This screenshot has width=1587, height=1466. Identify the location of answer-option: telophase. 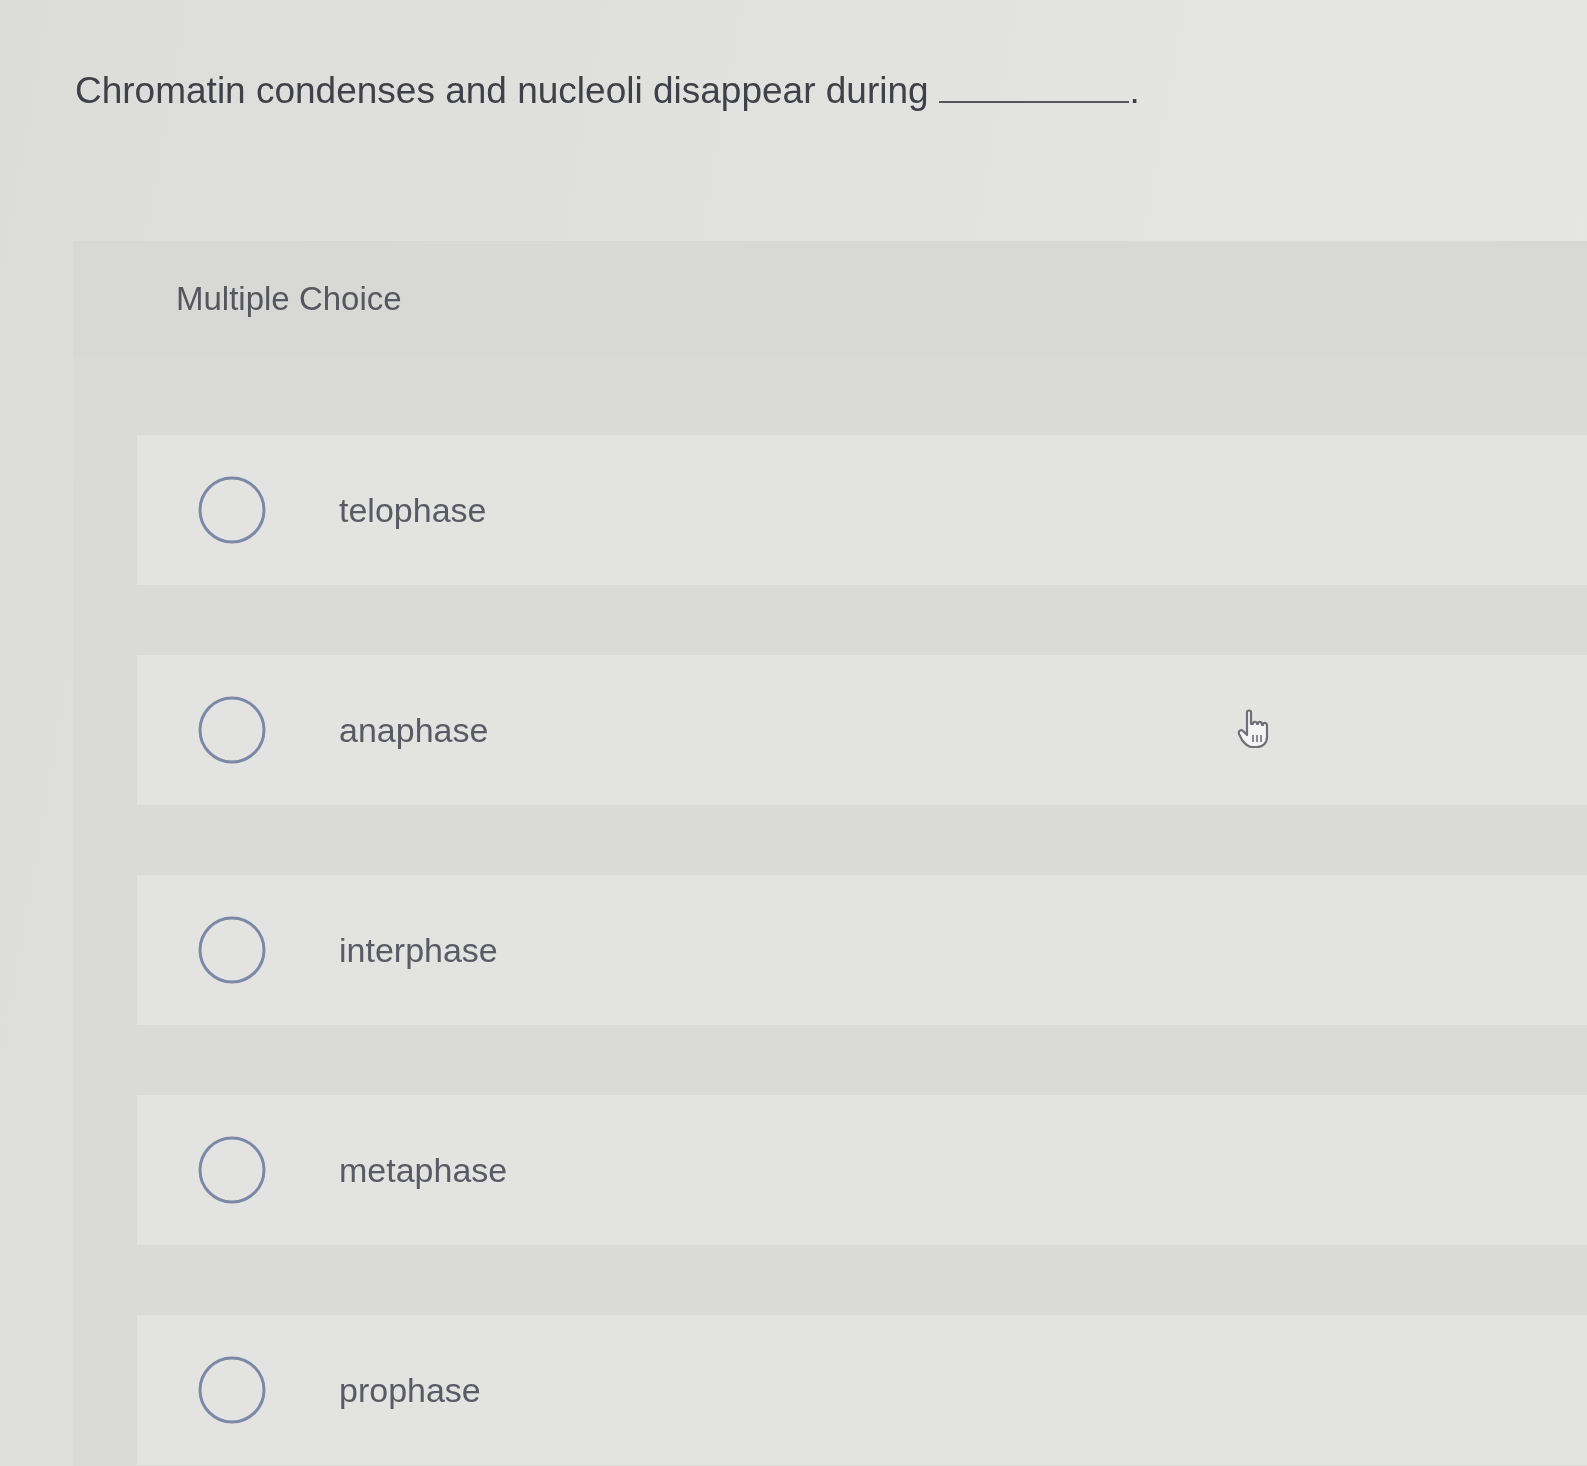
(862, 510).